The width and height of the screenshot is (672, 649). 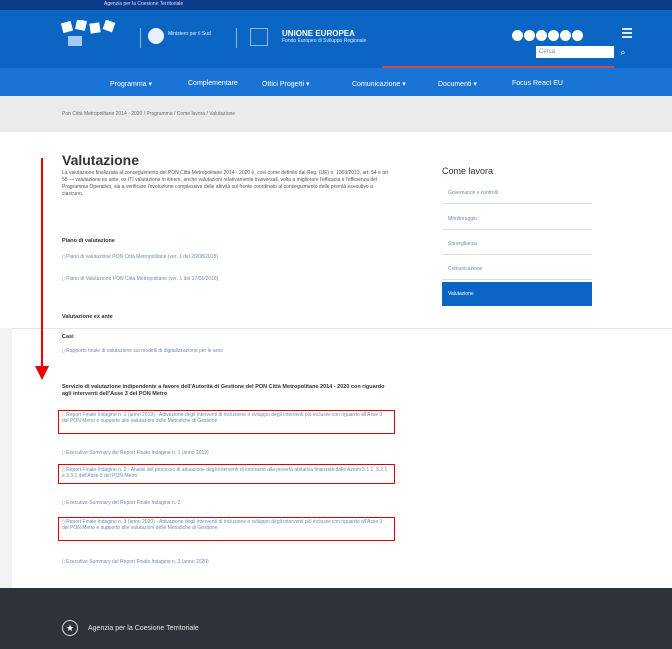 What do you see at coordinates (156, 36) in the screenshot?
I see `ministry-seal-icon` at bounding box center [156, 36].